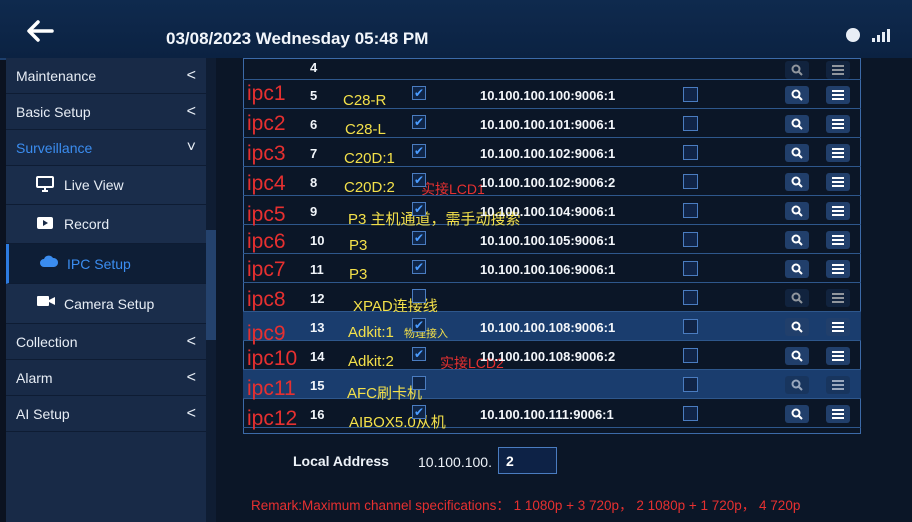 Image resolution: width=912 pixels, height=522 pixels. What do you see at coordinates (40, 31) in the screenshot?
I see `back-arrow-icon` at bounding box center [40, 31].